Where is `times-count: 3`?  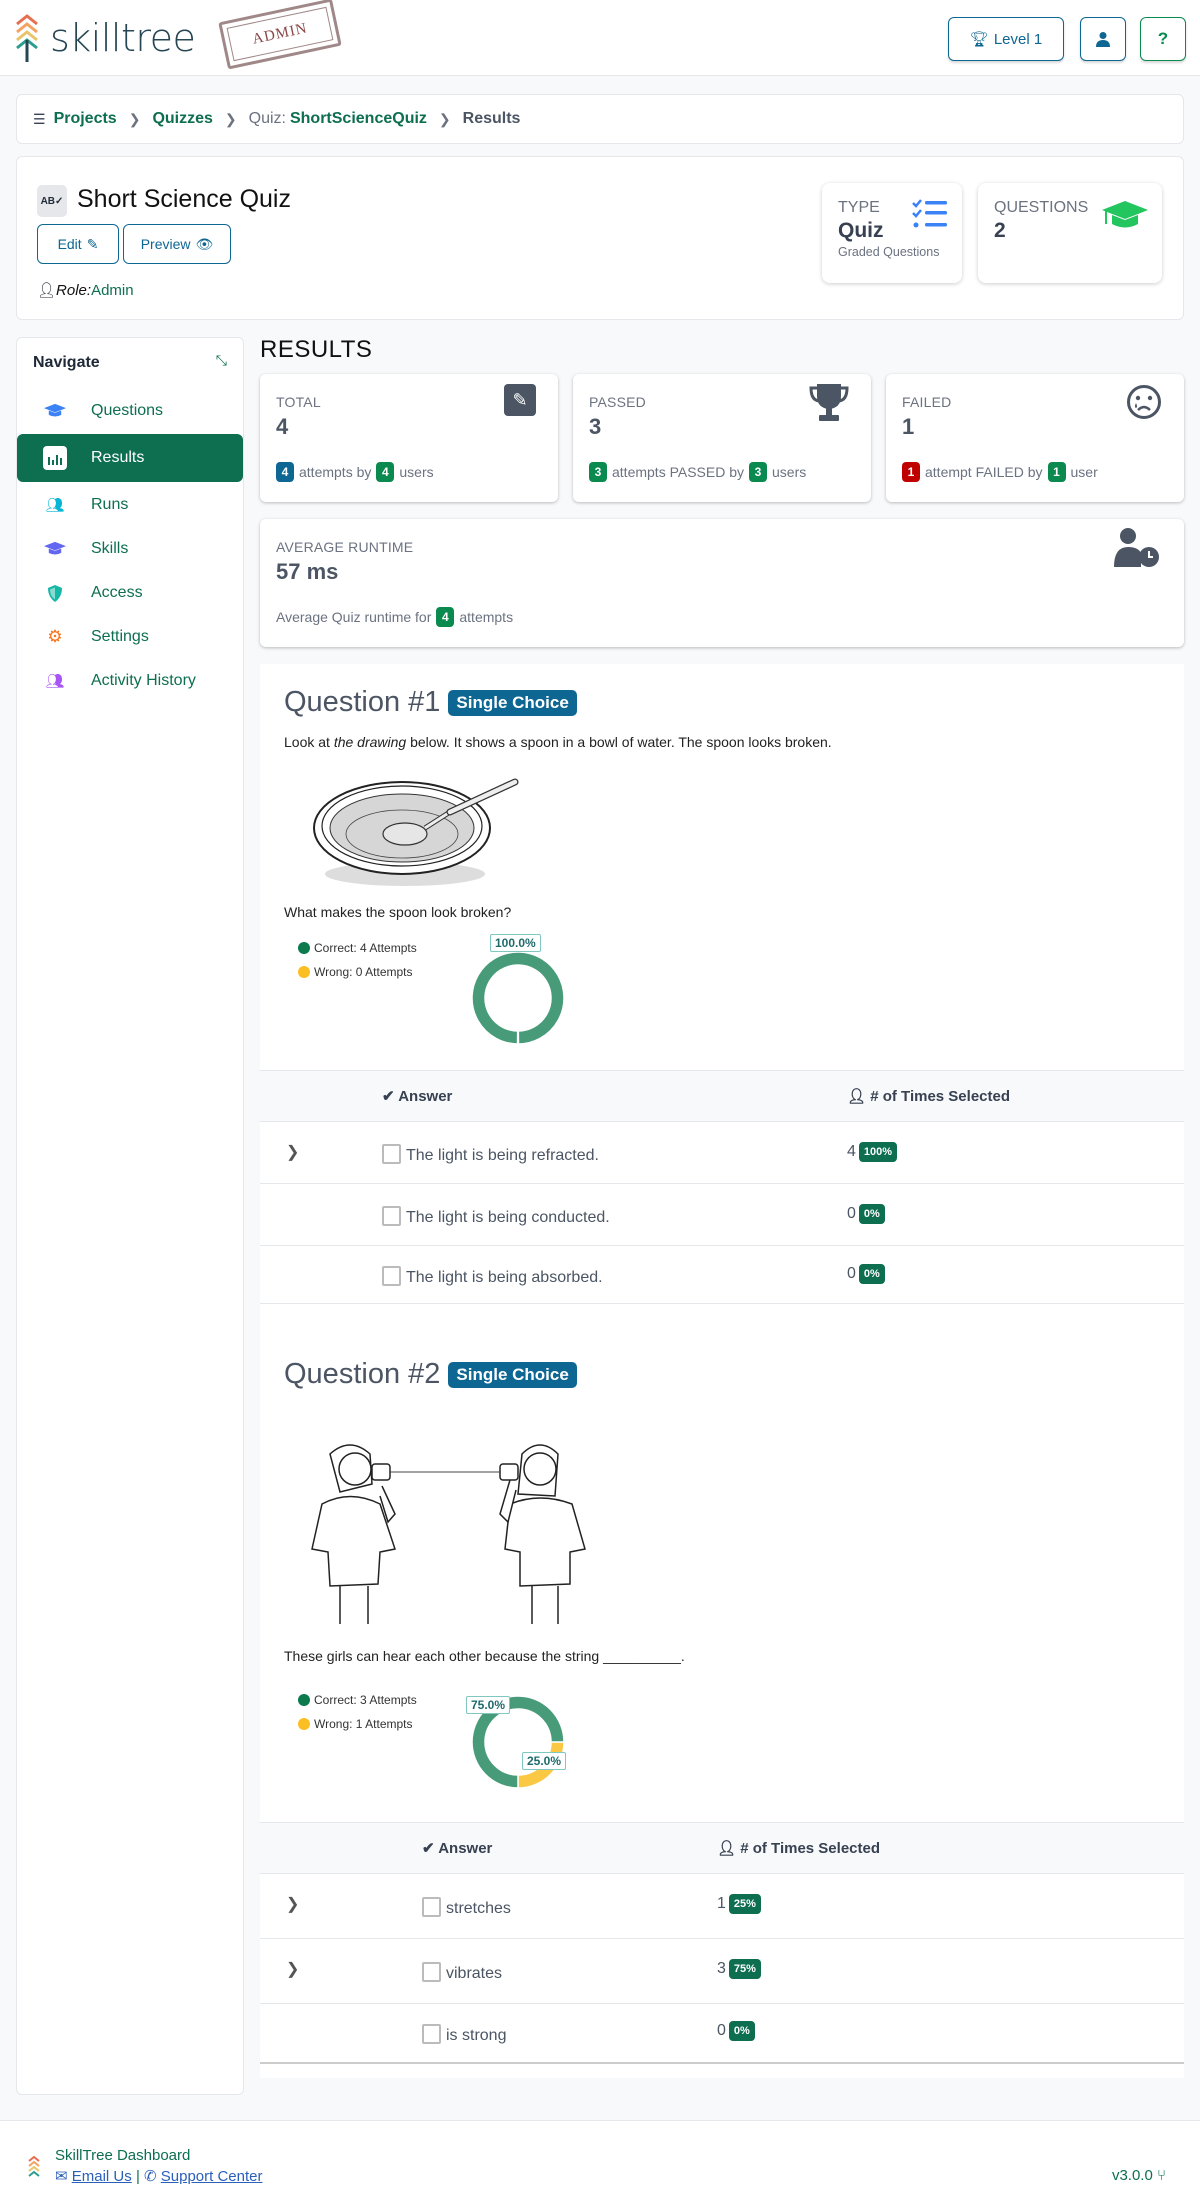 times-count: 3 is located at coordinates (721, 1968).